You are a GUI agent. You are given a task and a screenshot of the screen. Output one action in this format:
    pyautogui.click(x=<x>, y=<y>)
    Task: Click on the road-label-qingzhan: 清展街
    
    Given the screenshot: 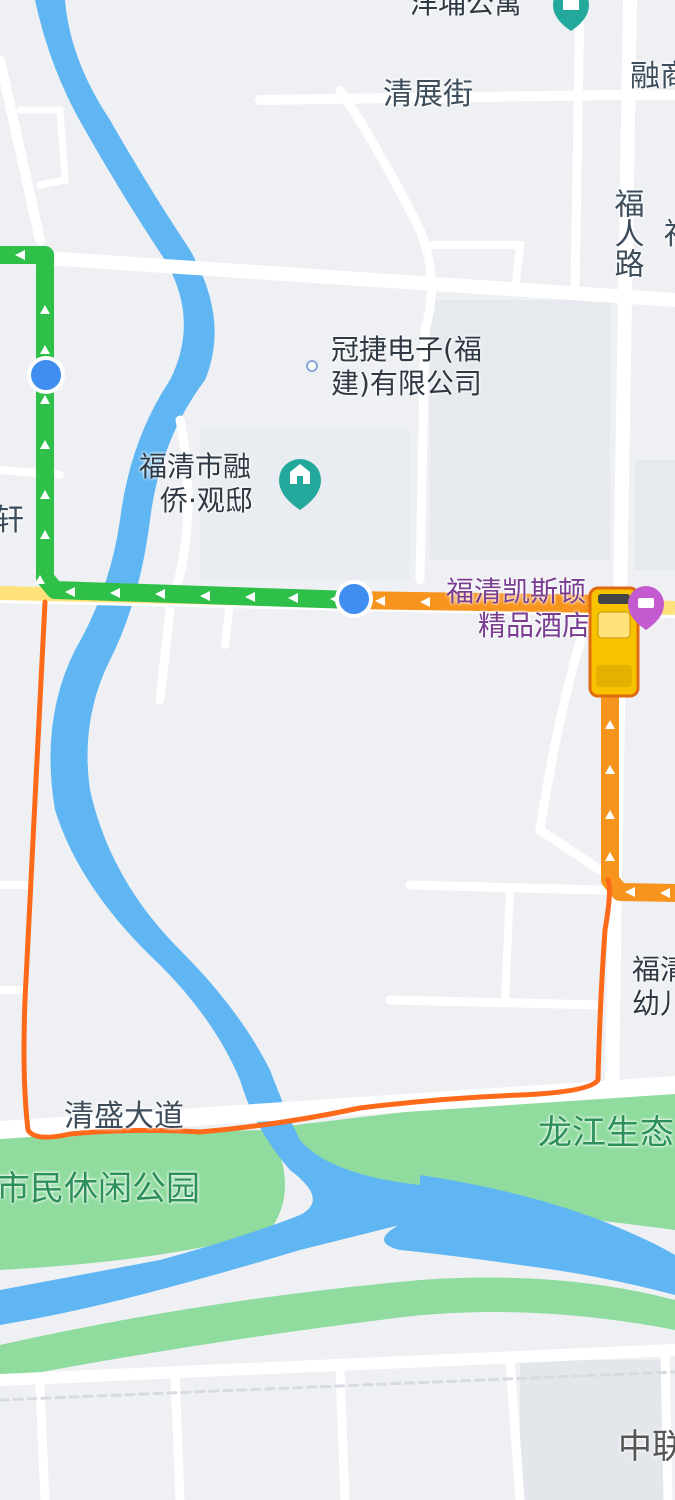 What is the action you would take?
    pyautogui.click(x=428, y=94)
    